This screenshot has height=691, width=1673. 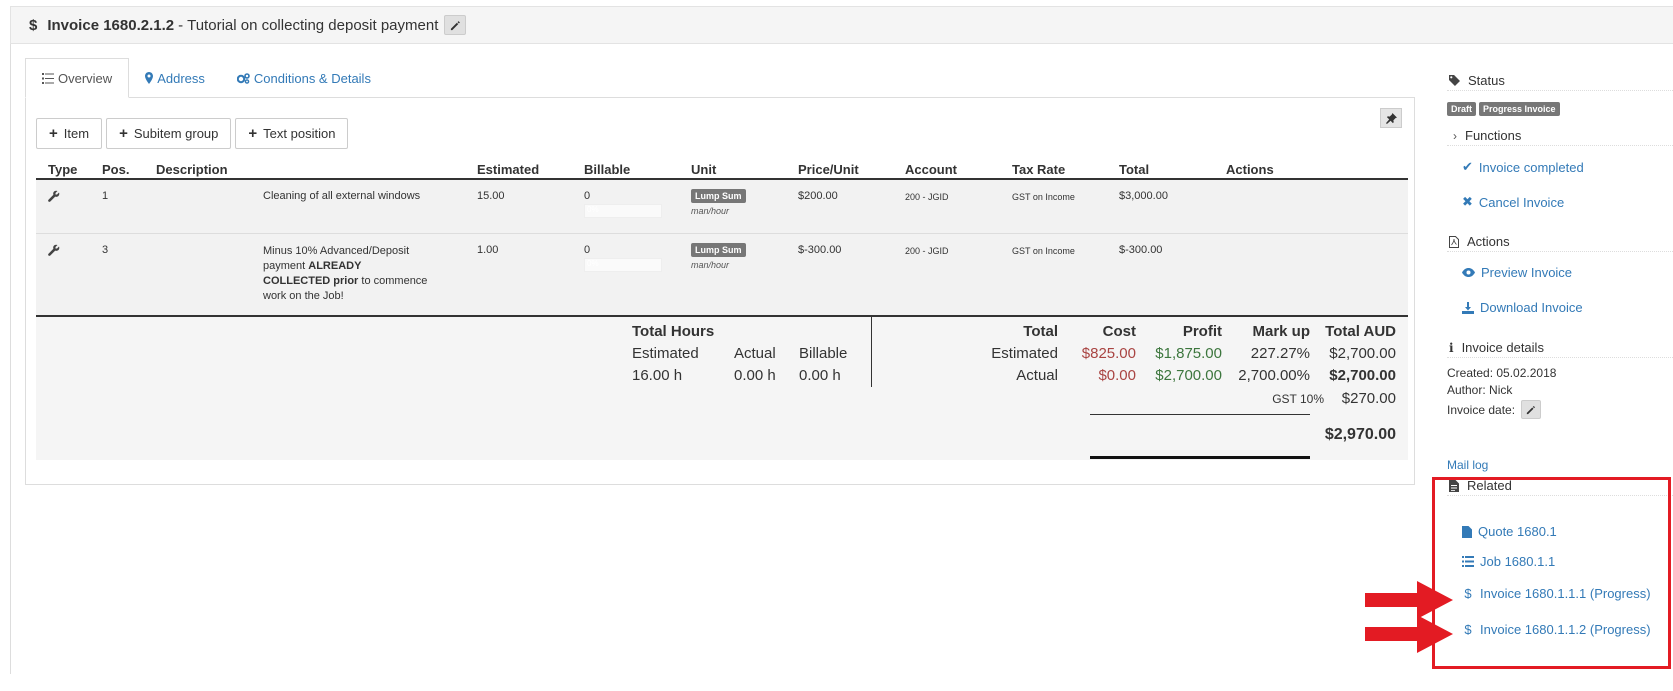 I want to click on tab-overview: Overview, so click(x=77, y=78).